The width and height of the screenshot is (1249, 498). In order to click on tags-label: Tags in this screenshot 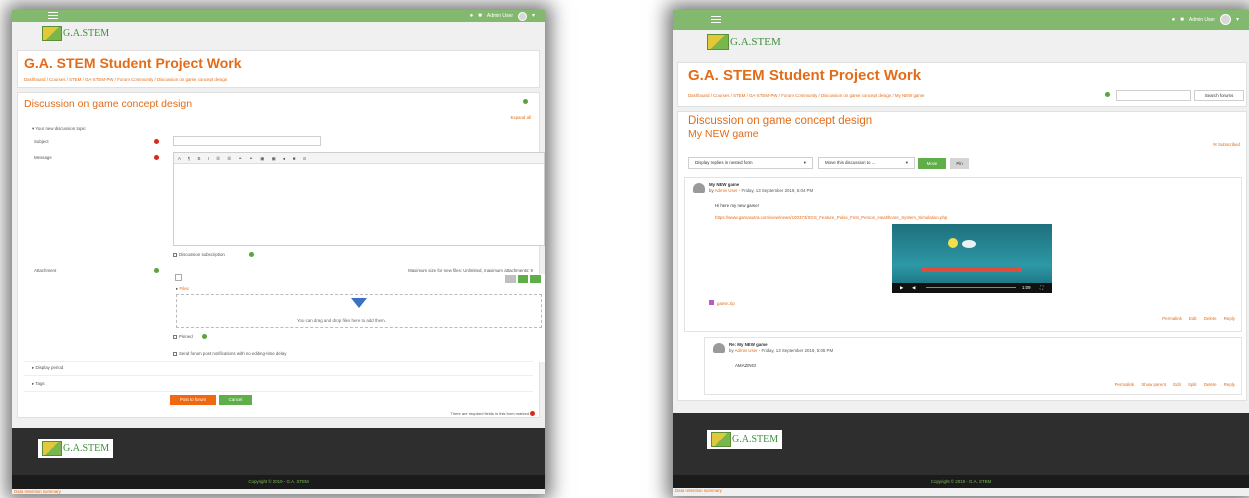, I will do `click(40, 383)`.